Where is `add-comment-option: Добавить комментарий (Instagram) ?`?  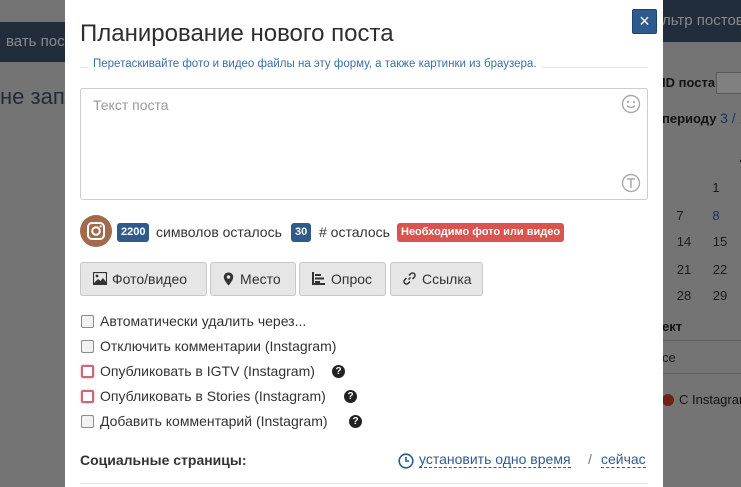
add-comment-option: Добавить комментарий (Instagram) ? is located at coordinates (226, 422).